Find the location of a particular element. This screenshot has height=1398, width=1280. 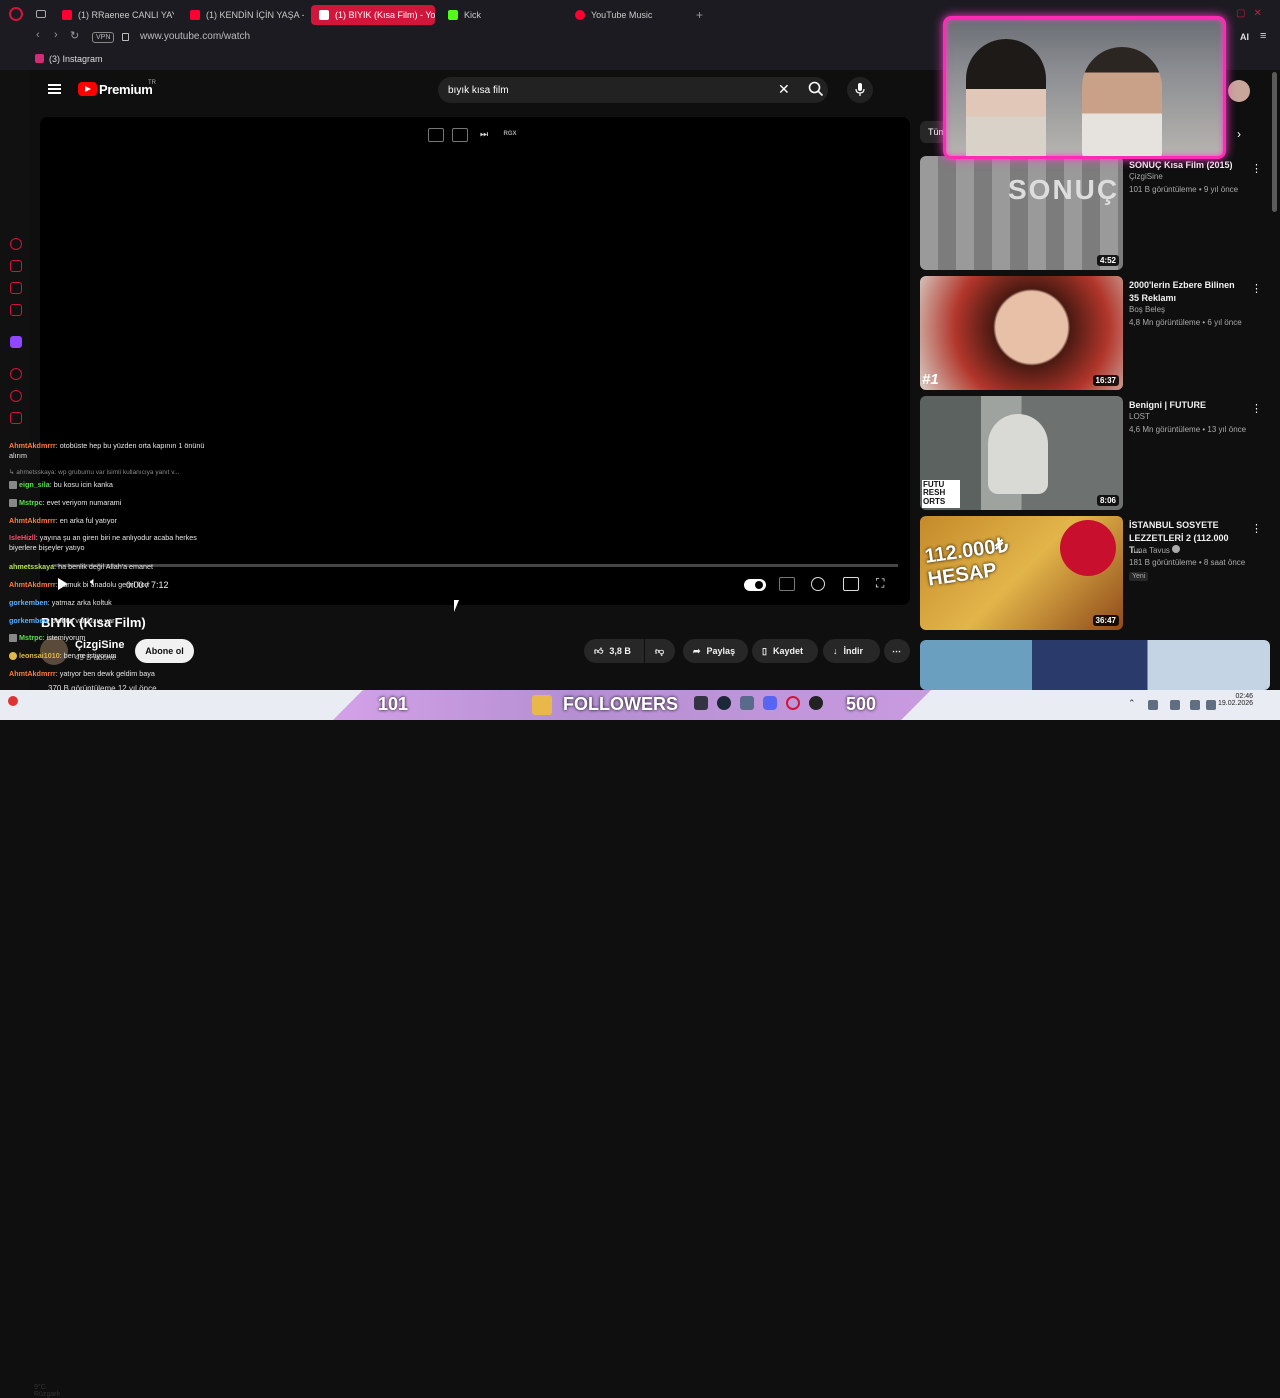

download-label: İndir is located at coordinates (853, 651).